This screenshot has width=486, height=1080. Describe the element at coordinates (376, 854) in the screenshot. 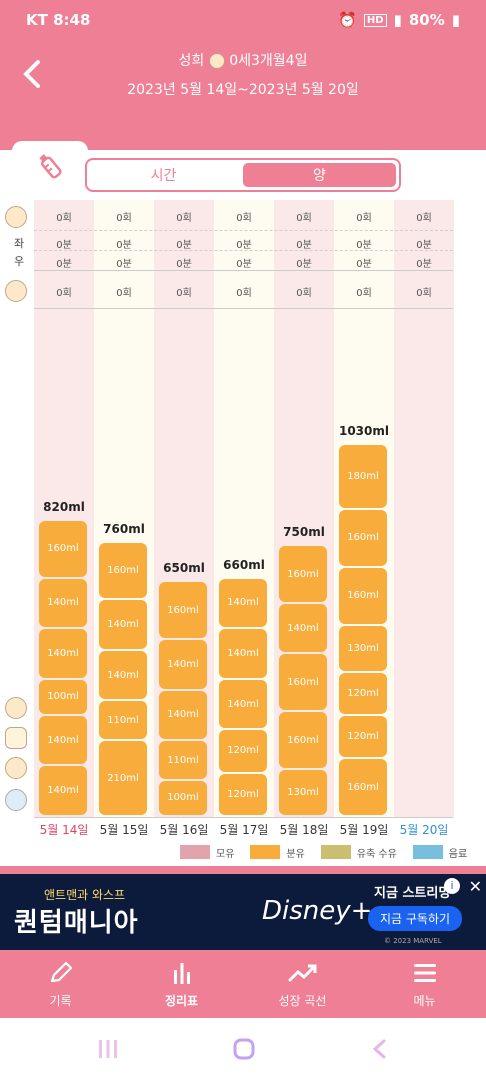

I see `legend-label-pumped: 유축 수유` at that location.